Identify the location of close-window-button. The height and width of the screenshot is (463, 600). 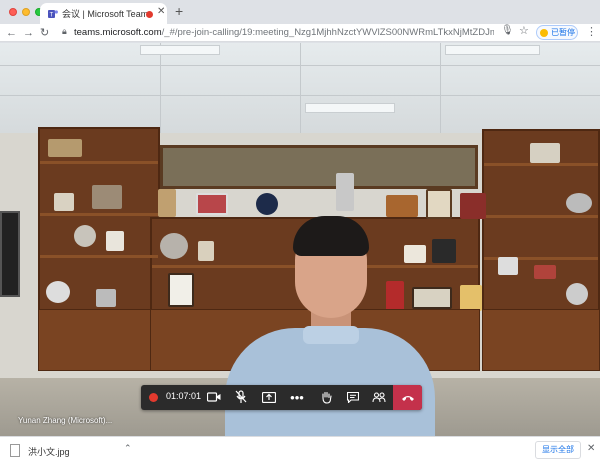
(13, 12).